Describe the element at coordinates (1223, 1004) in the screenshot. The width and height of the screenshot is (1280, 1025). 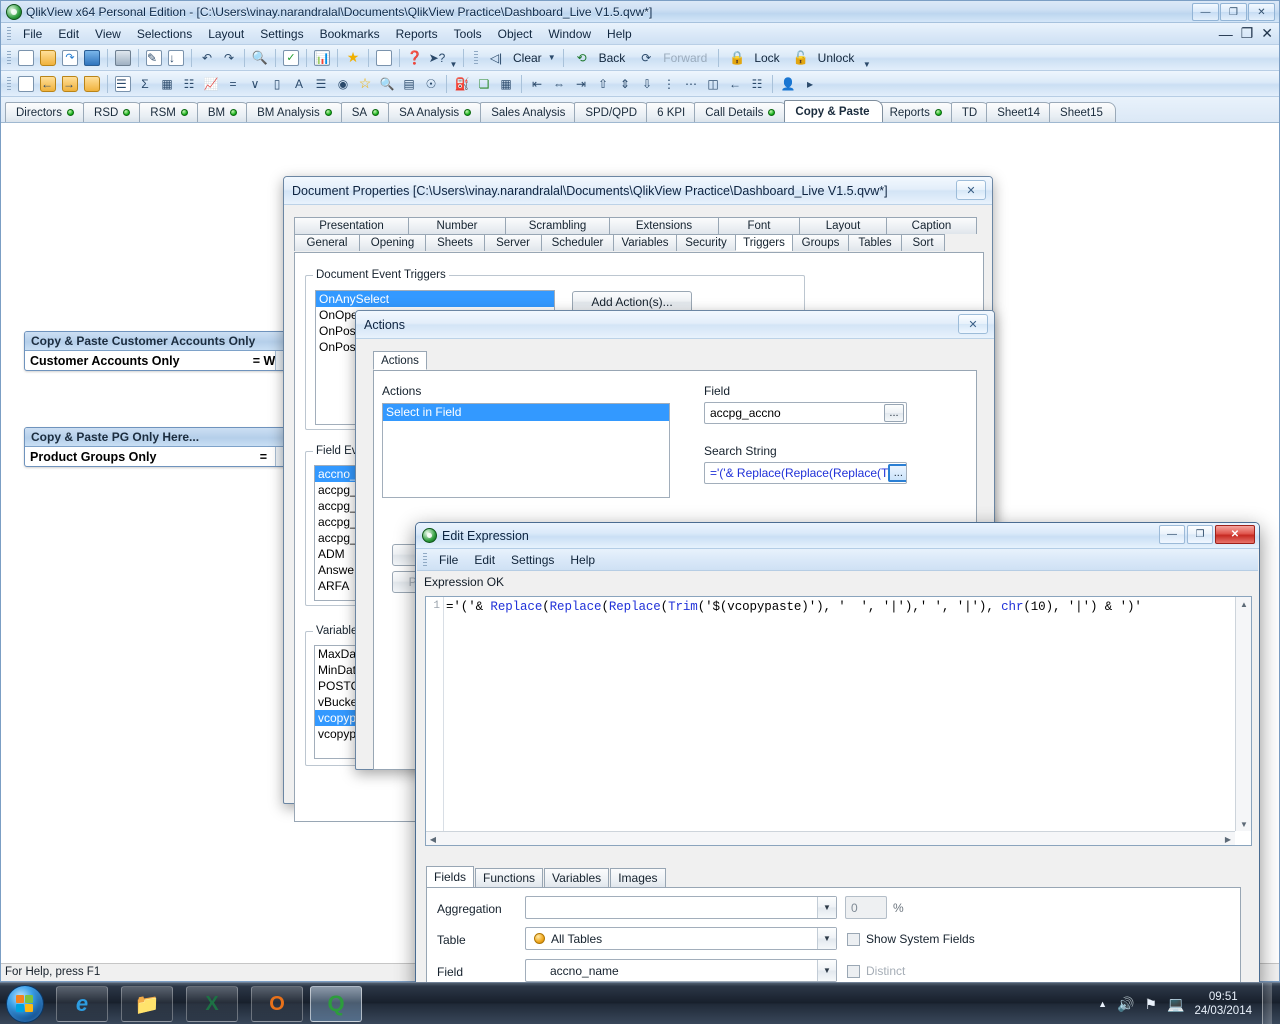
I see `clock: 09:51 24/03/2014` at that location.